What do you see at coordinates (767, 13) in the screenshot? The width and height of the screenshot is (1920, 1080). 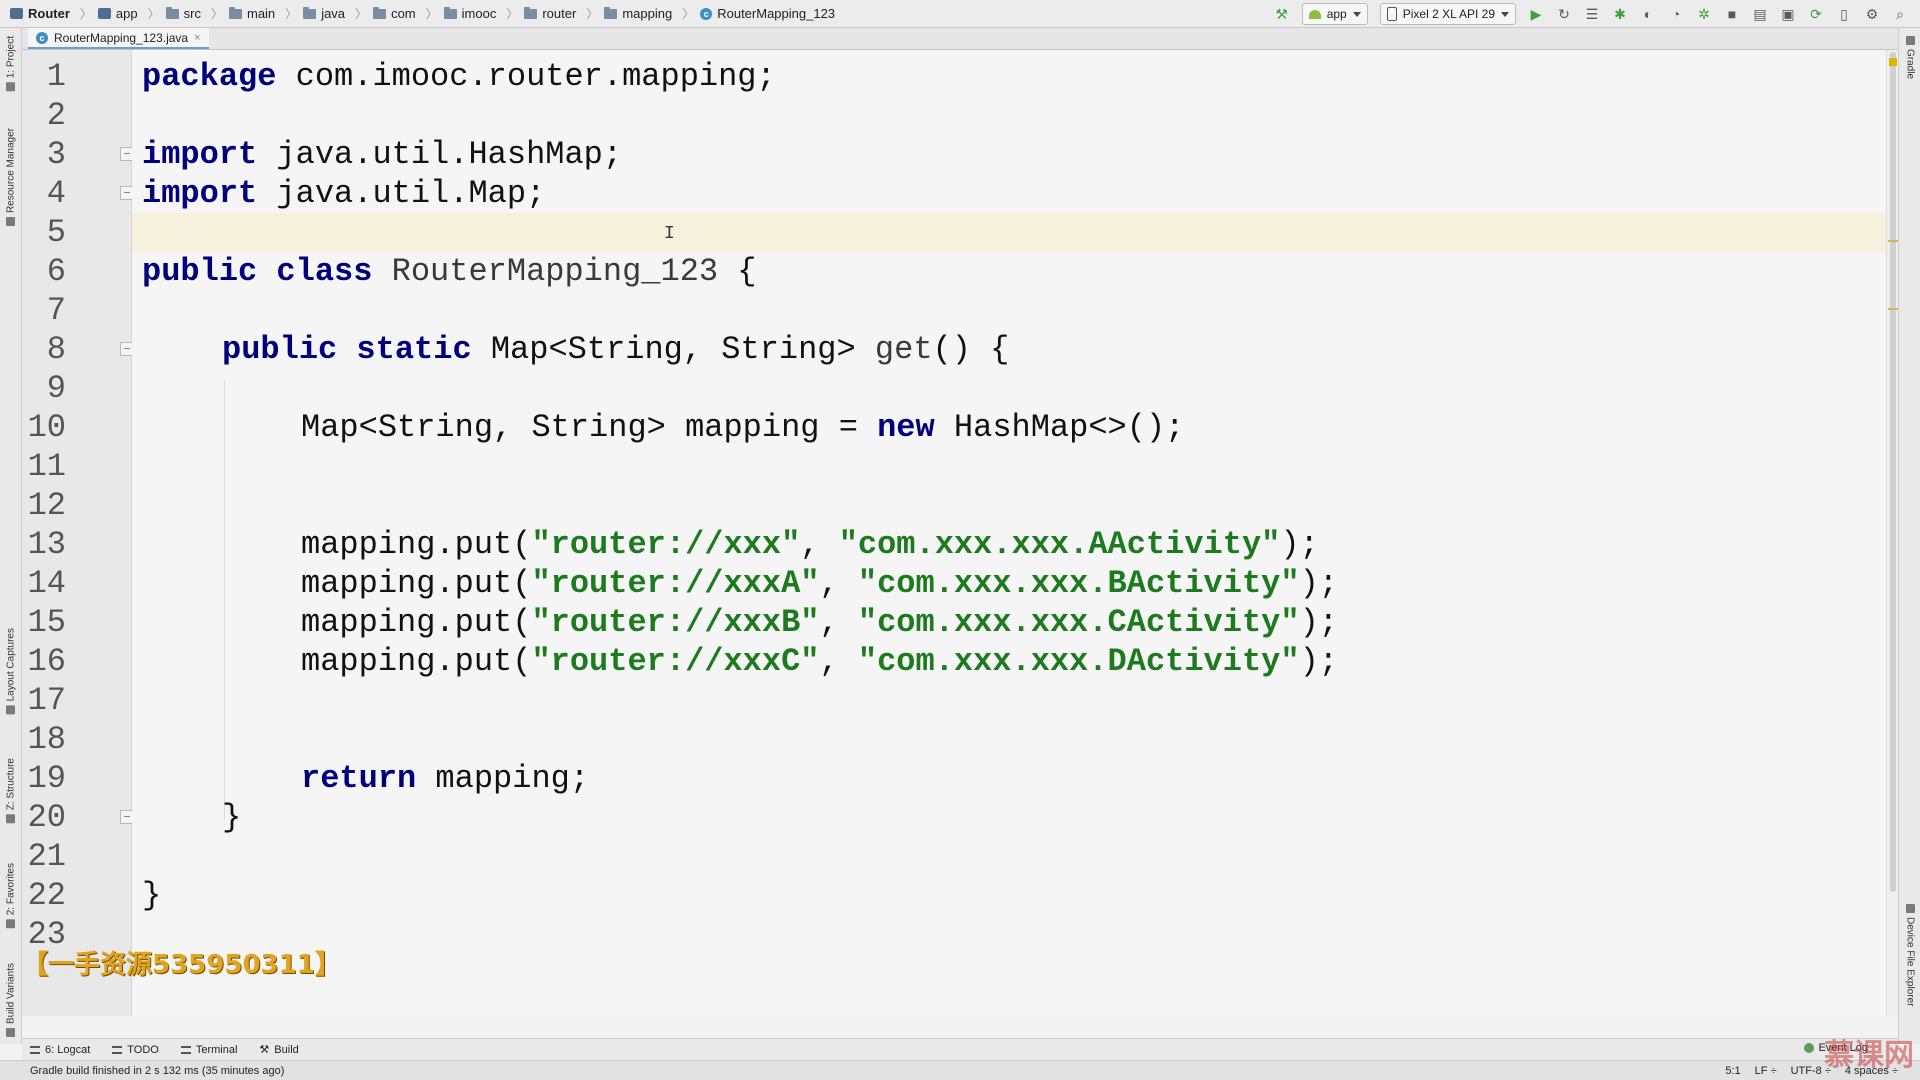 I see `breadcrumb-class: c RouterMapping_123` at bounding box center [767, 13].